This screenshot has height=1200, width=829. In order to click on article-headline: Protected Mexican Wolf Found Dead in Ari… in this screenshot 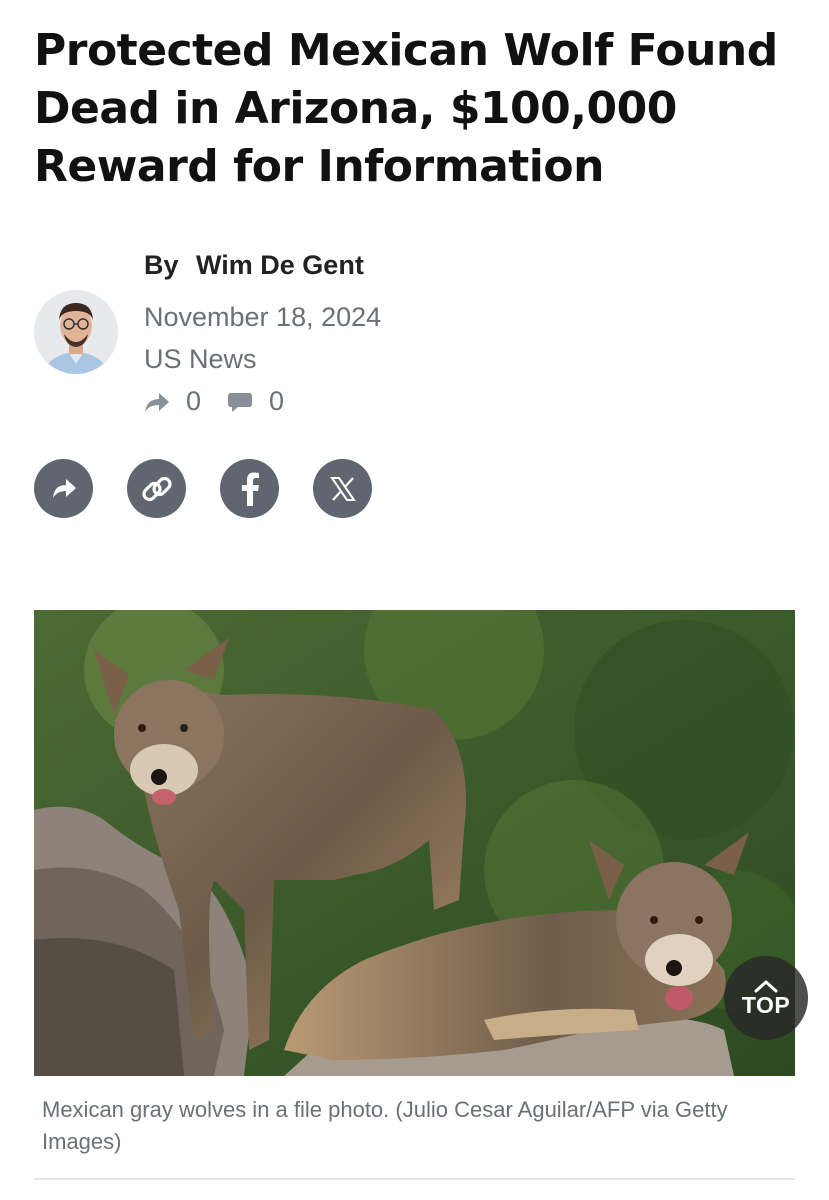, I will do `click(406, 108)`.